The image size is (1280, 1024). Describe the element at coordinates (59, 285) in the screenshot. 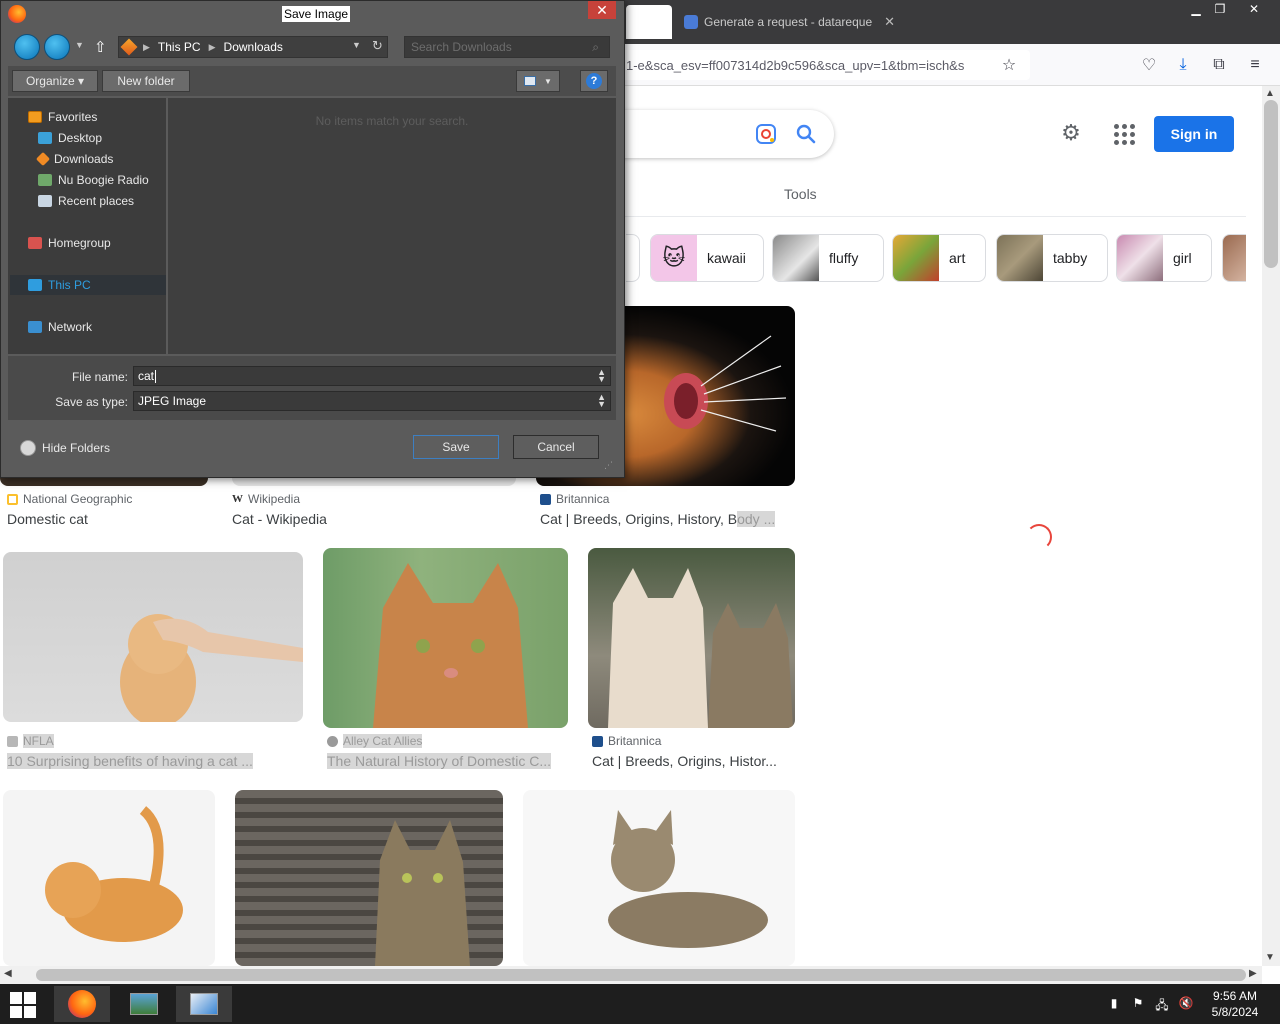

I see `nav-this-pc: This PC` at that location.